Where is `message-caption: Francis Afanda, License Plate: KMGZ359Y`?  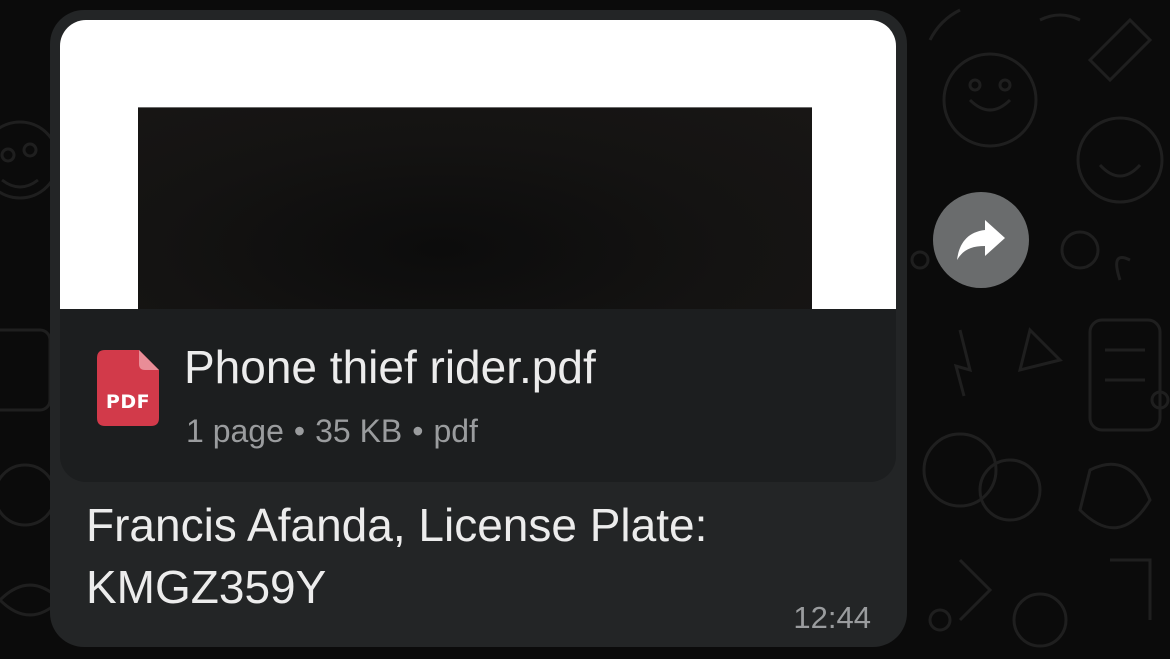 message-caption: Francis Afanda, License Plate: KMGZ359Y is located at coordinates (466, 556).